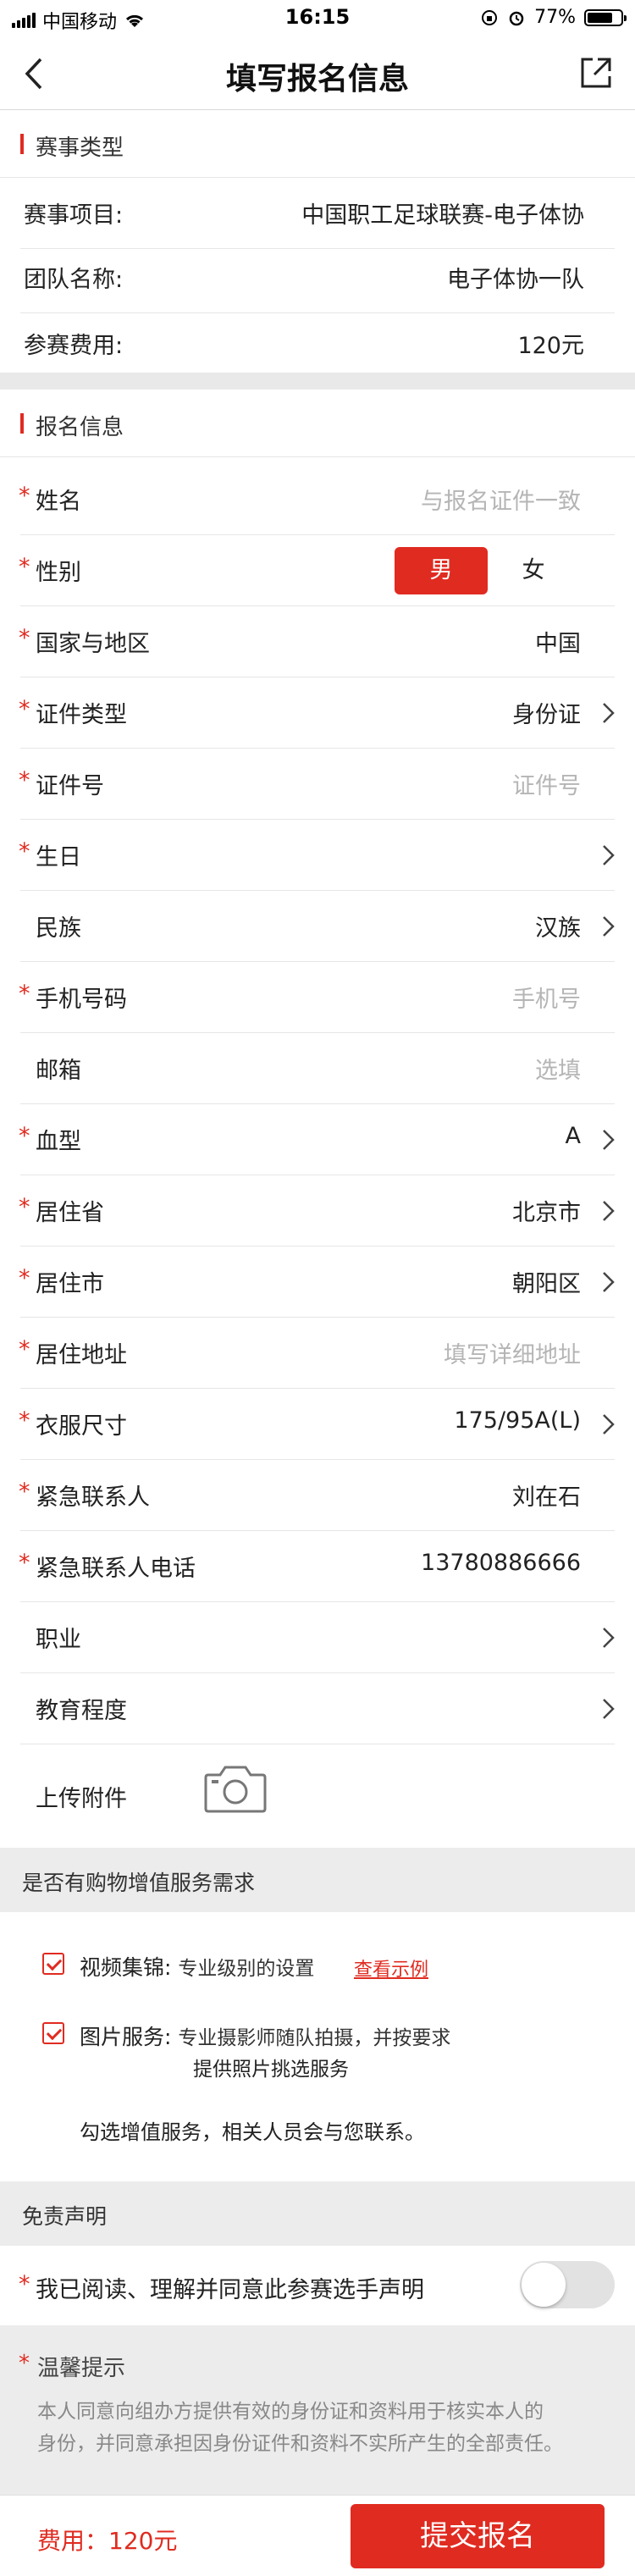  What do you see at coordinates (252, 2132) in the screenshot?
I see `value-added-note: 勾选增值服务，相关人员会与您联系。` at bounding box center [252, 2132].